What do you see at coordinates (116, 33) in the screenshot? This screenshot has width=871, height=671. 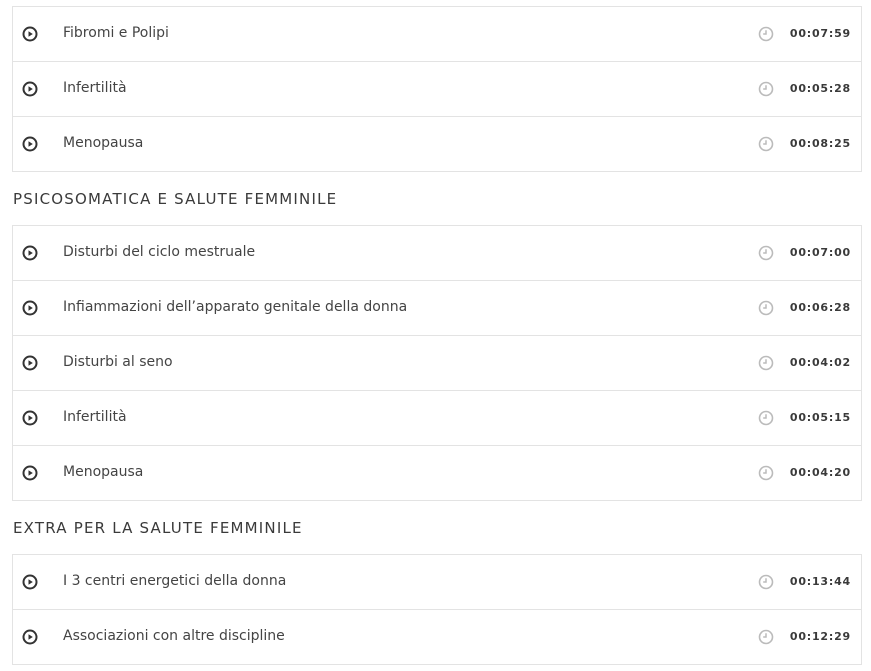 I see `lesson-title: Fibromi e Polipi` at bounding box center [116, 33].